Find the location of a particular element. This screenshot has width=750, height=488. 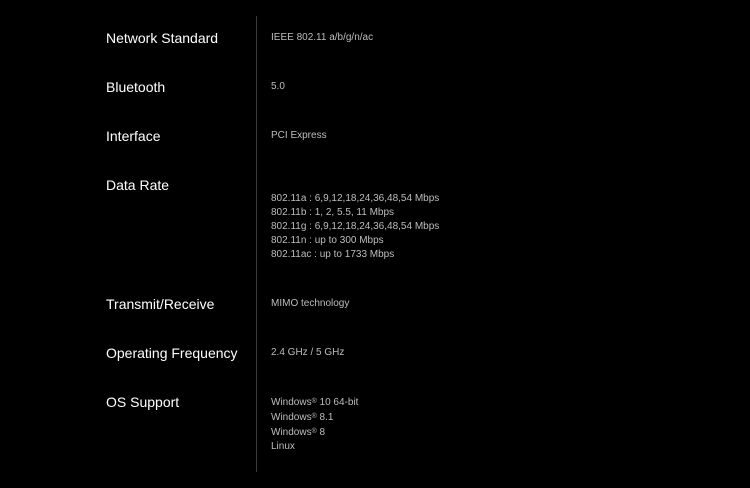

spec-label-interface: Interface is located at coordinates (133, 136).